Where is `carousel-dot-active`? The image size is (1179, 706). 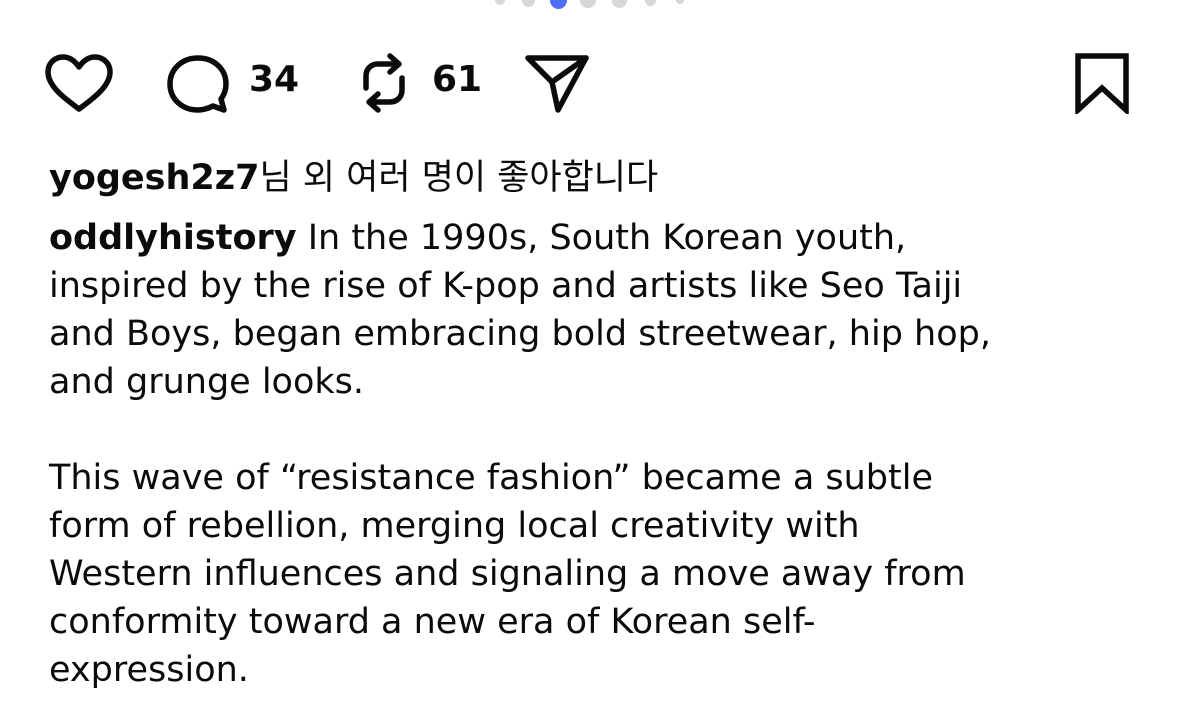 carousel-dot-active is located at coordinates (558, 4).